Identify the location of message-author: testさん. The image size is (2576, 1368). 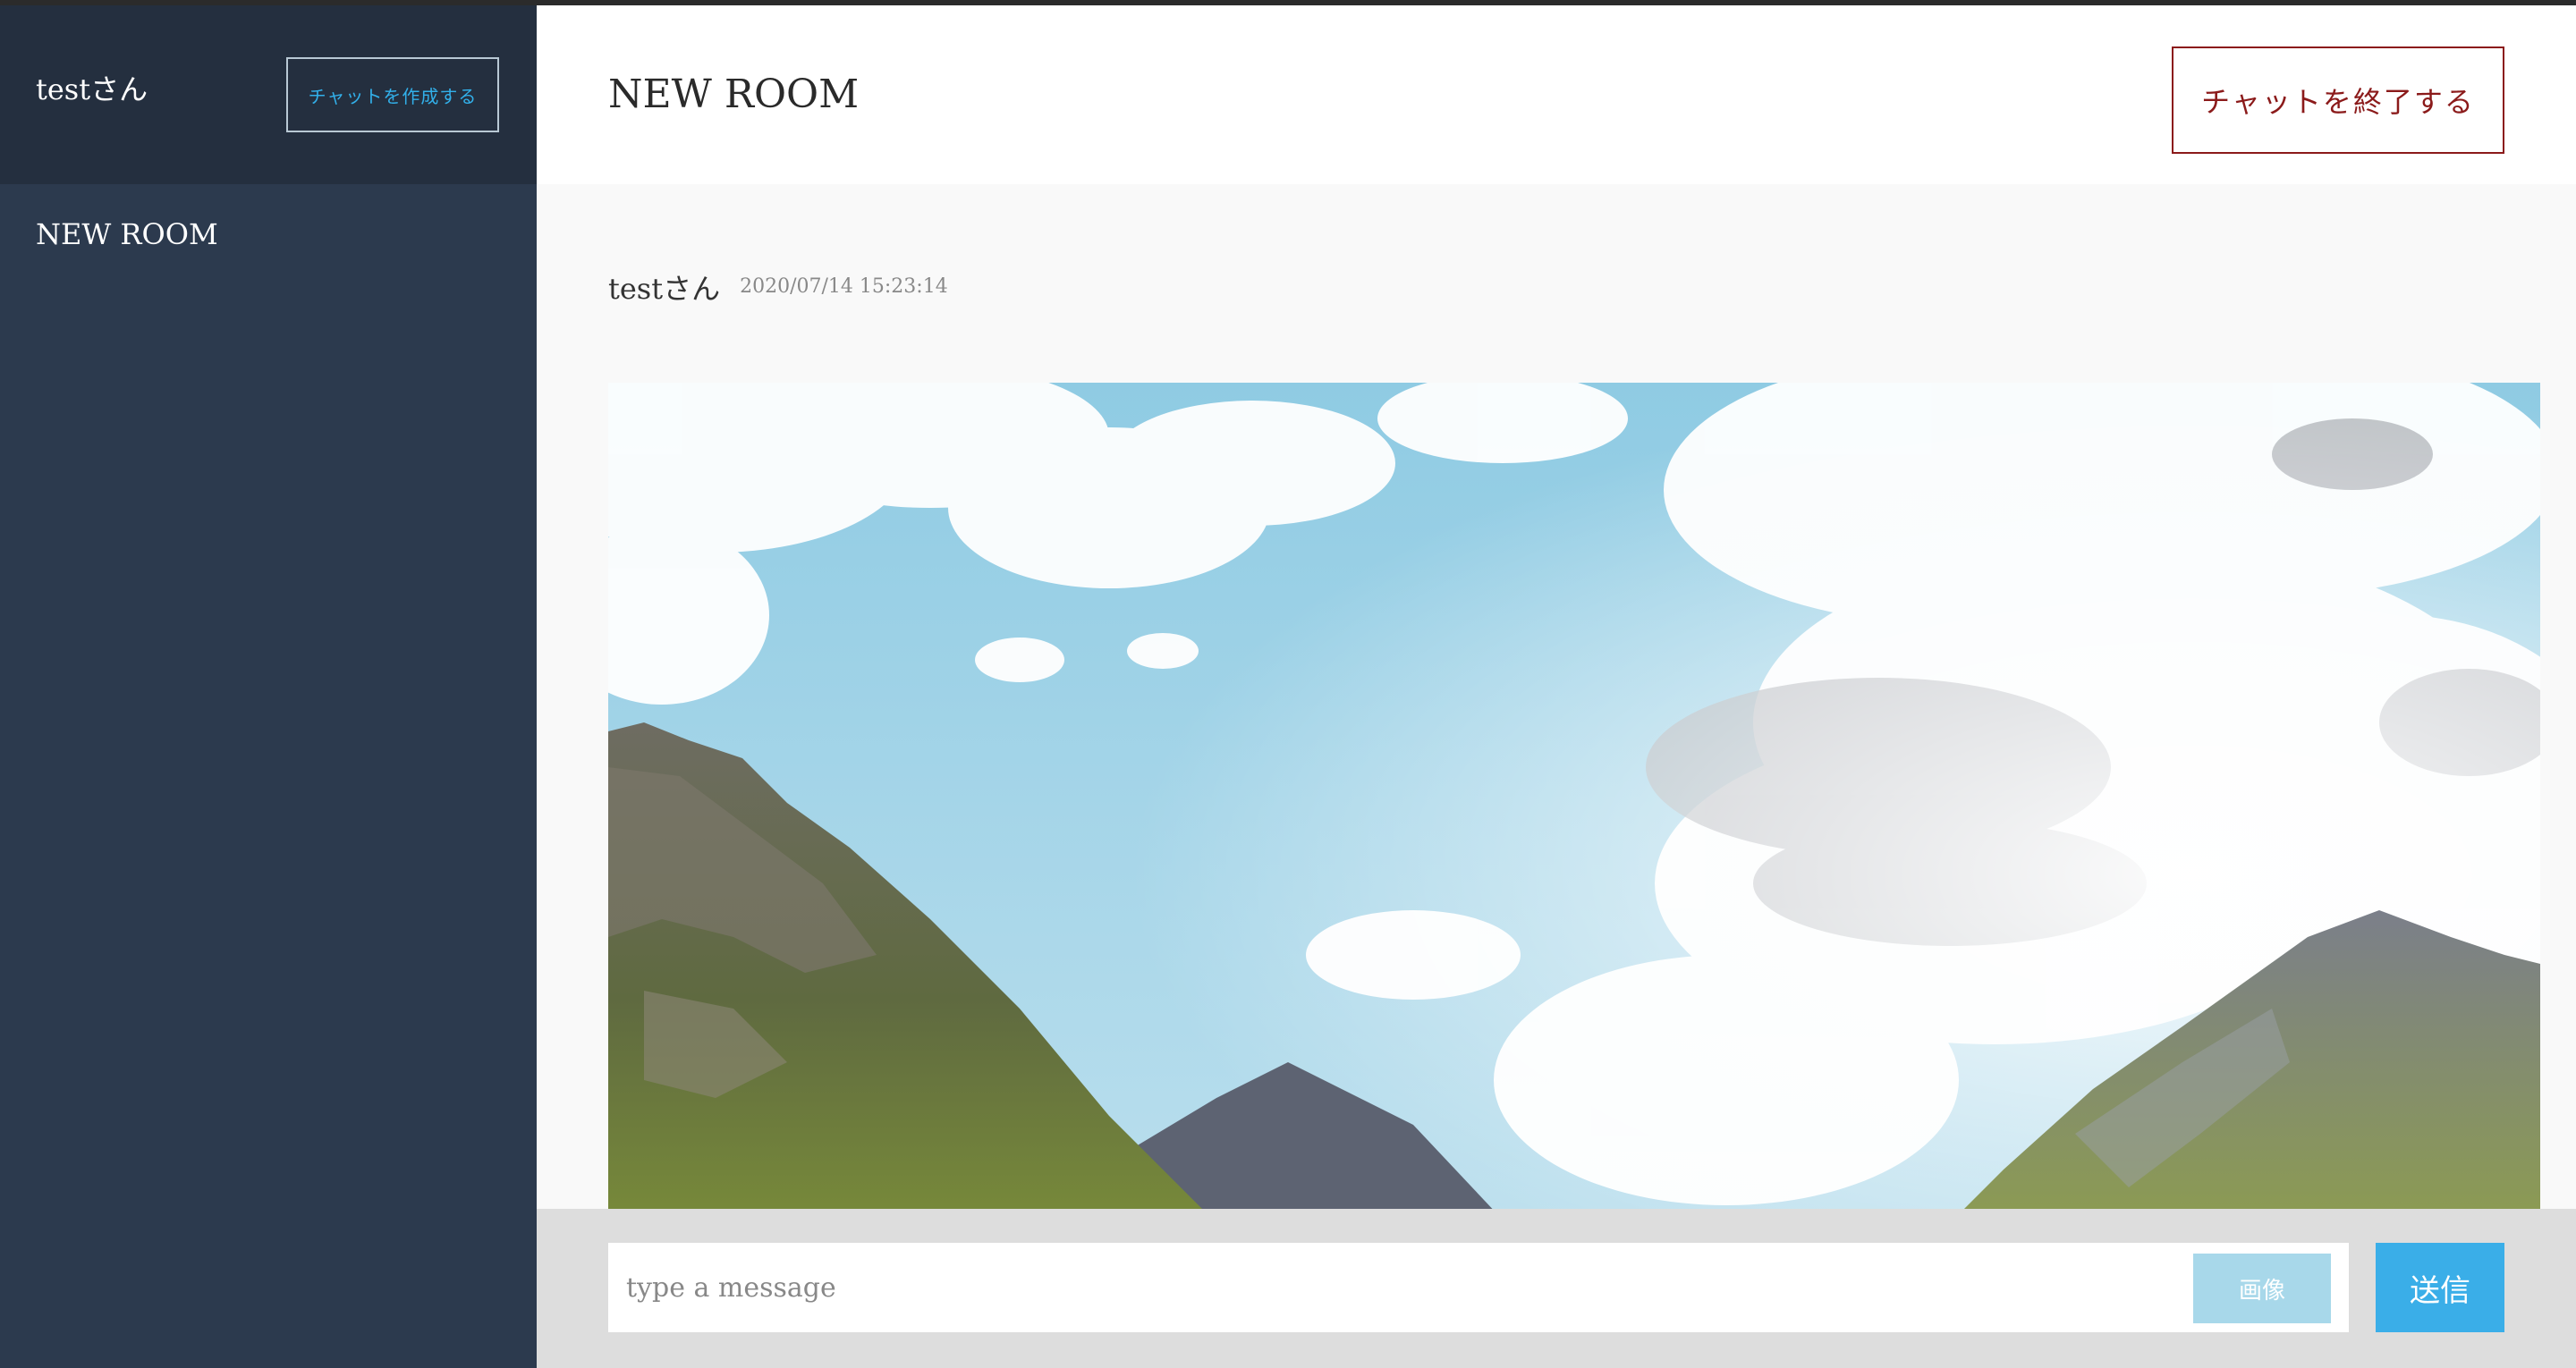
(664, 289).